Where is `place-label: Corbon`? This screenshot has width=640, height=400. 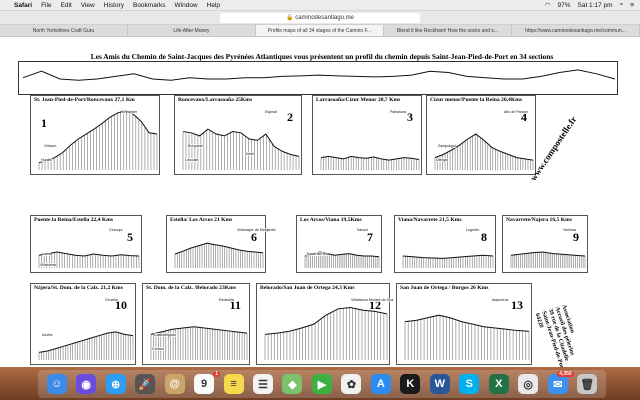
place-label: Corbon is located at coordinates (158, 349).